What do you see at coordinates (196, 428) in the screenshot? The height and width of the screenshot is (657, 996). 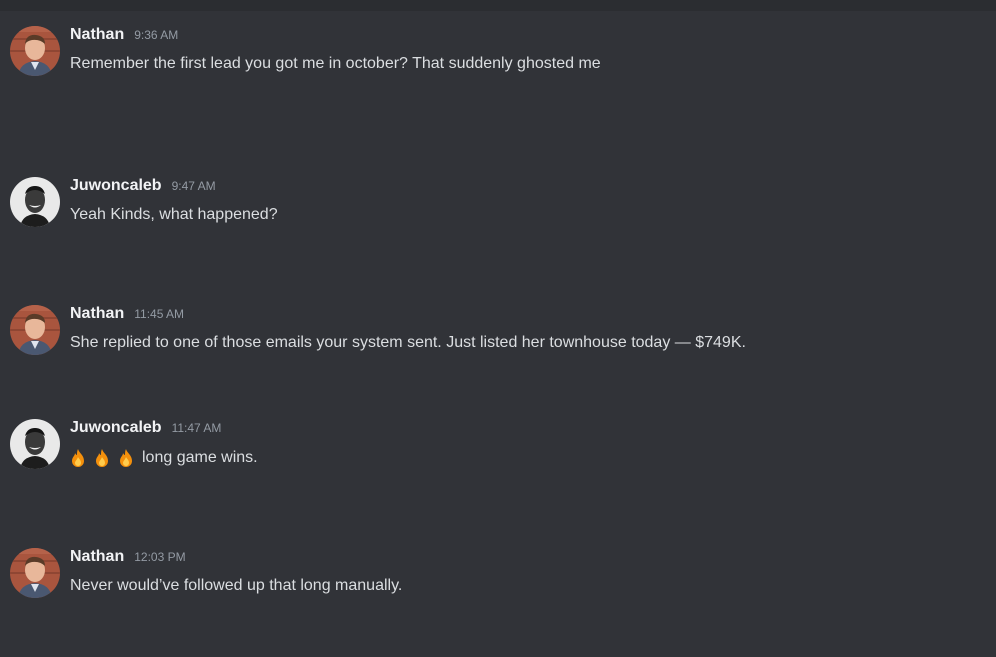 I see `timestamp: 11:47 AM` at bounding box center [196, 428].